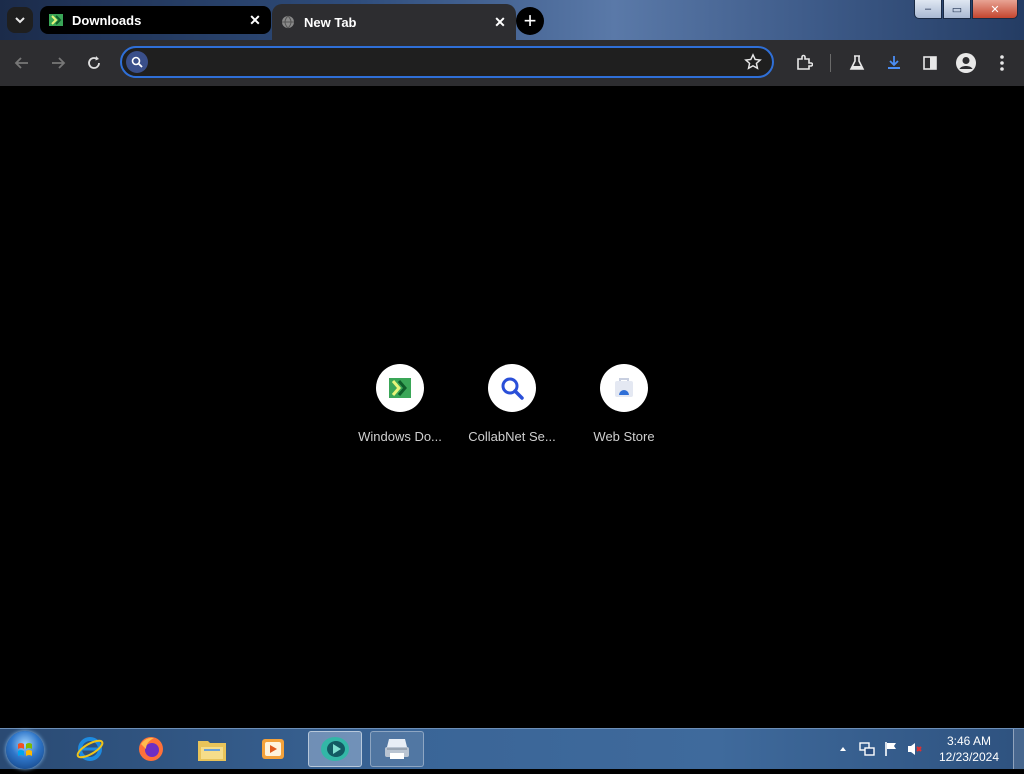 This screenshot has height=774, width=1024. I want to click on reload-button, so click(94, 63).